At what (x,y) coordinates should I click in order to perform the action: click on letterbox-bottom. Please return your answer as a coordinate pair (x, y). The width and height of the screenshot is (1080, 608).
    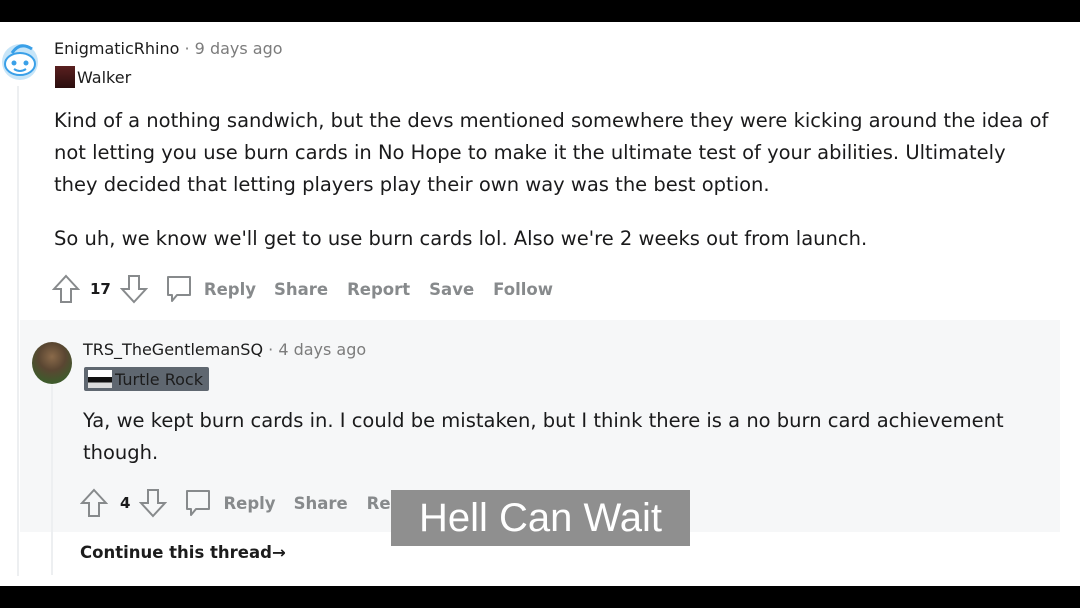
    Looking at the image, I should click on (540, 597).